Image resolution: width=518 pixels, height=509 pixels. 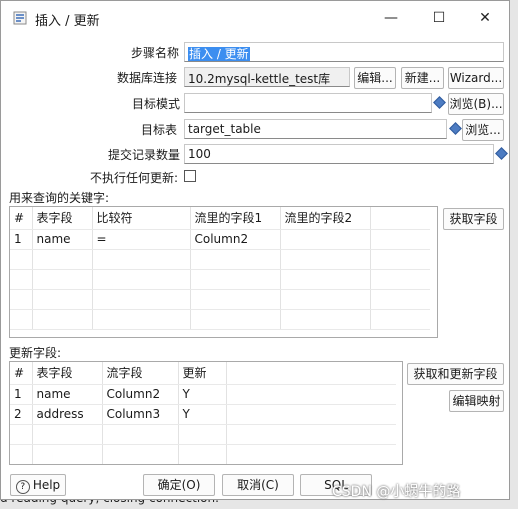 What do you see at coordinates (35, 353) in the screenshot?
I see `update-section-label: 更新字段:` at bounding box center [35, 353].